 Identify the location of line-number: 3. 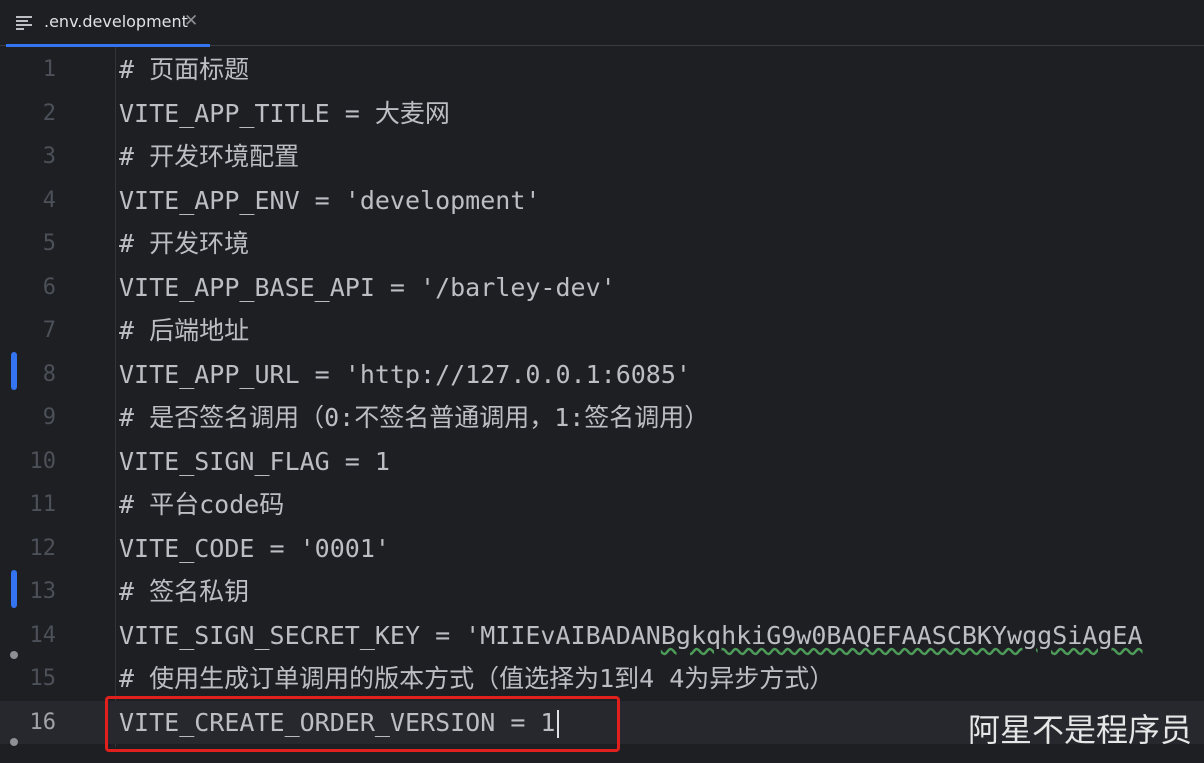
(49, 156).